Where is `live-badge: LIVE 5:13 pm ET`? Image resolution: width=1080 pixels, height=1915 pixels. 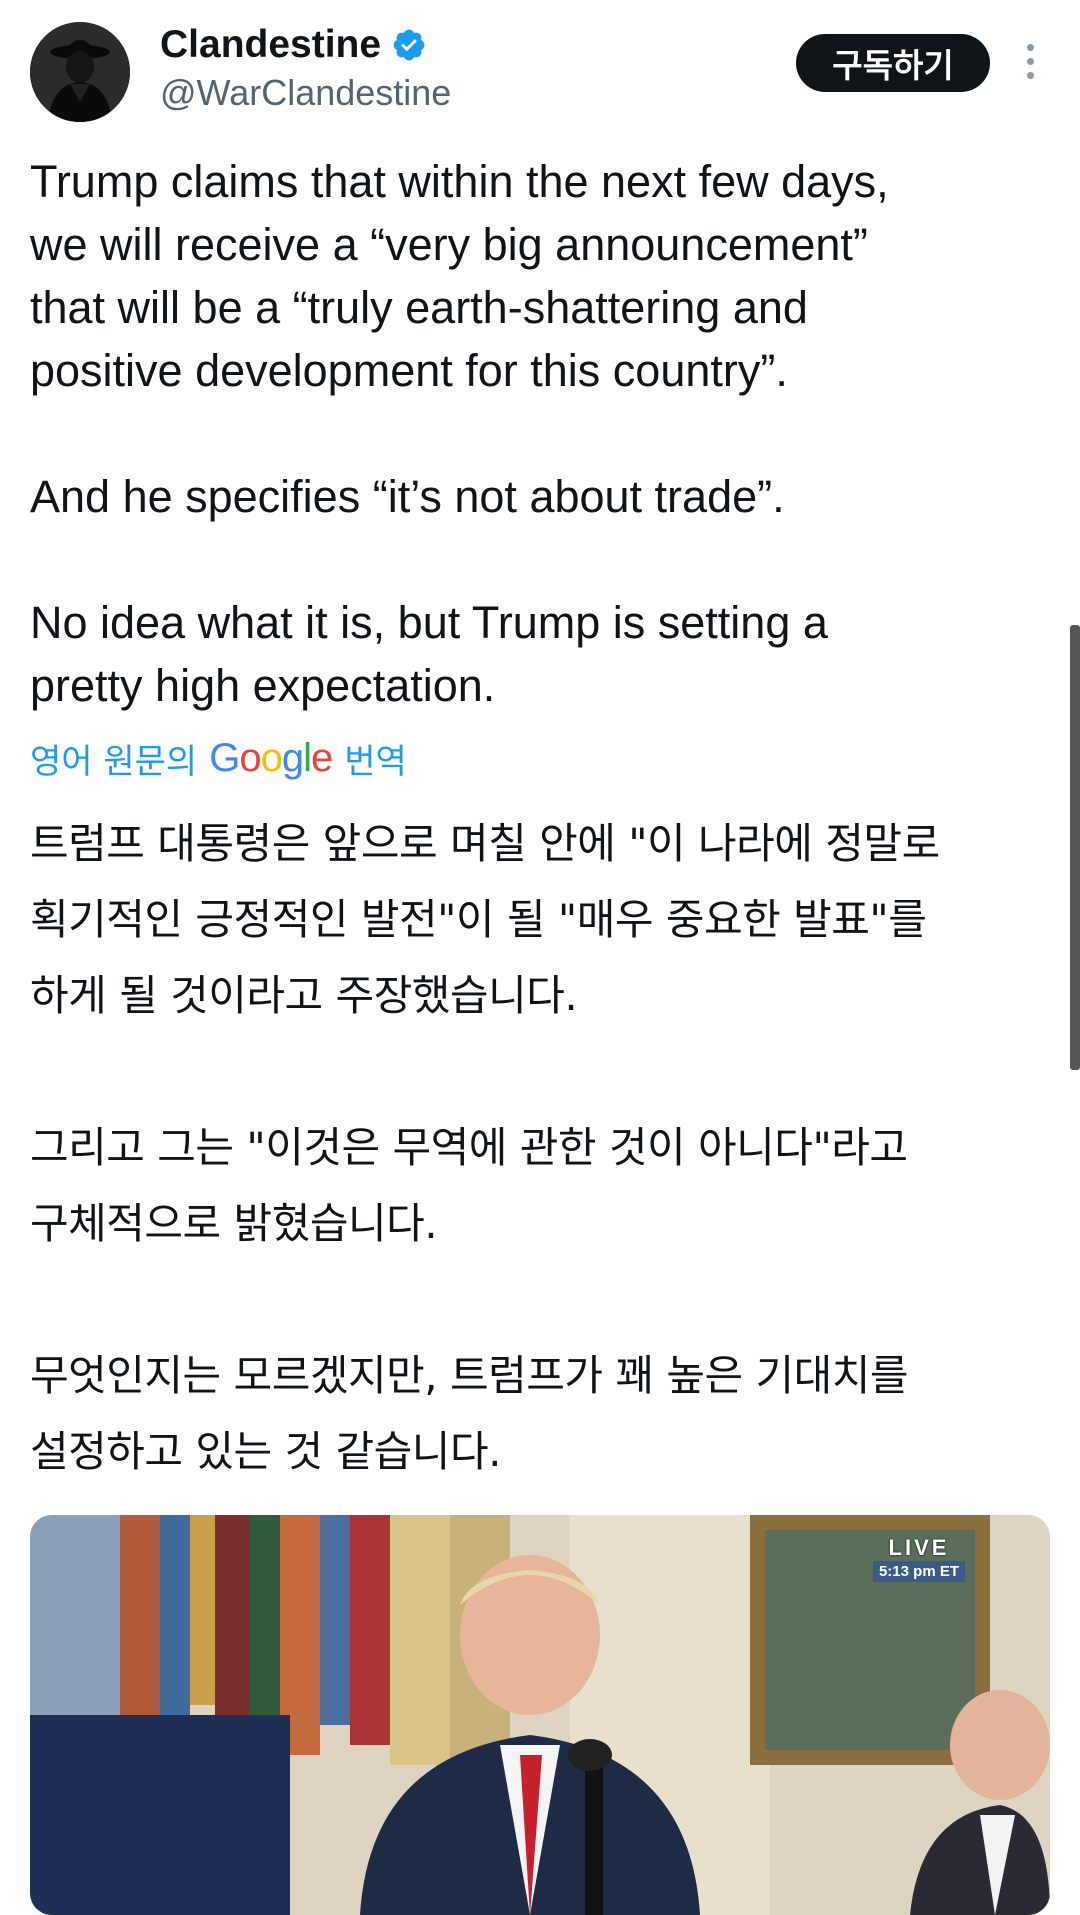
live-badge: LIVE 5:13 pm ET is located at coordinates (918, 1558).